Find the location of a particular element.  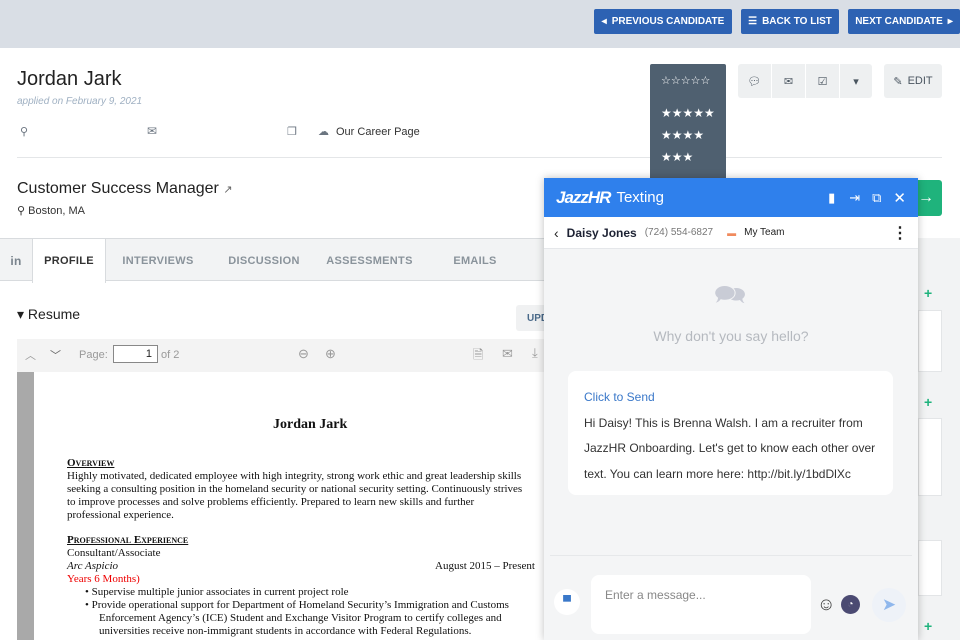

job-title-link: Customer Success Manager ↗ is located at coordinates (125, 189).